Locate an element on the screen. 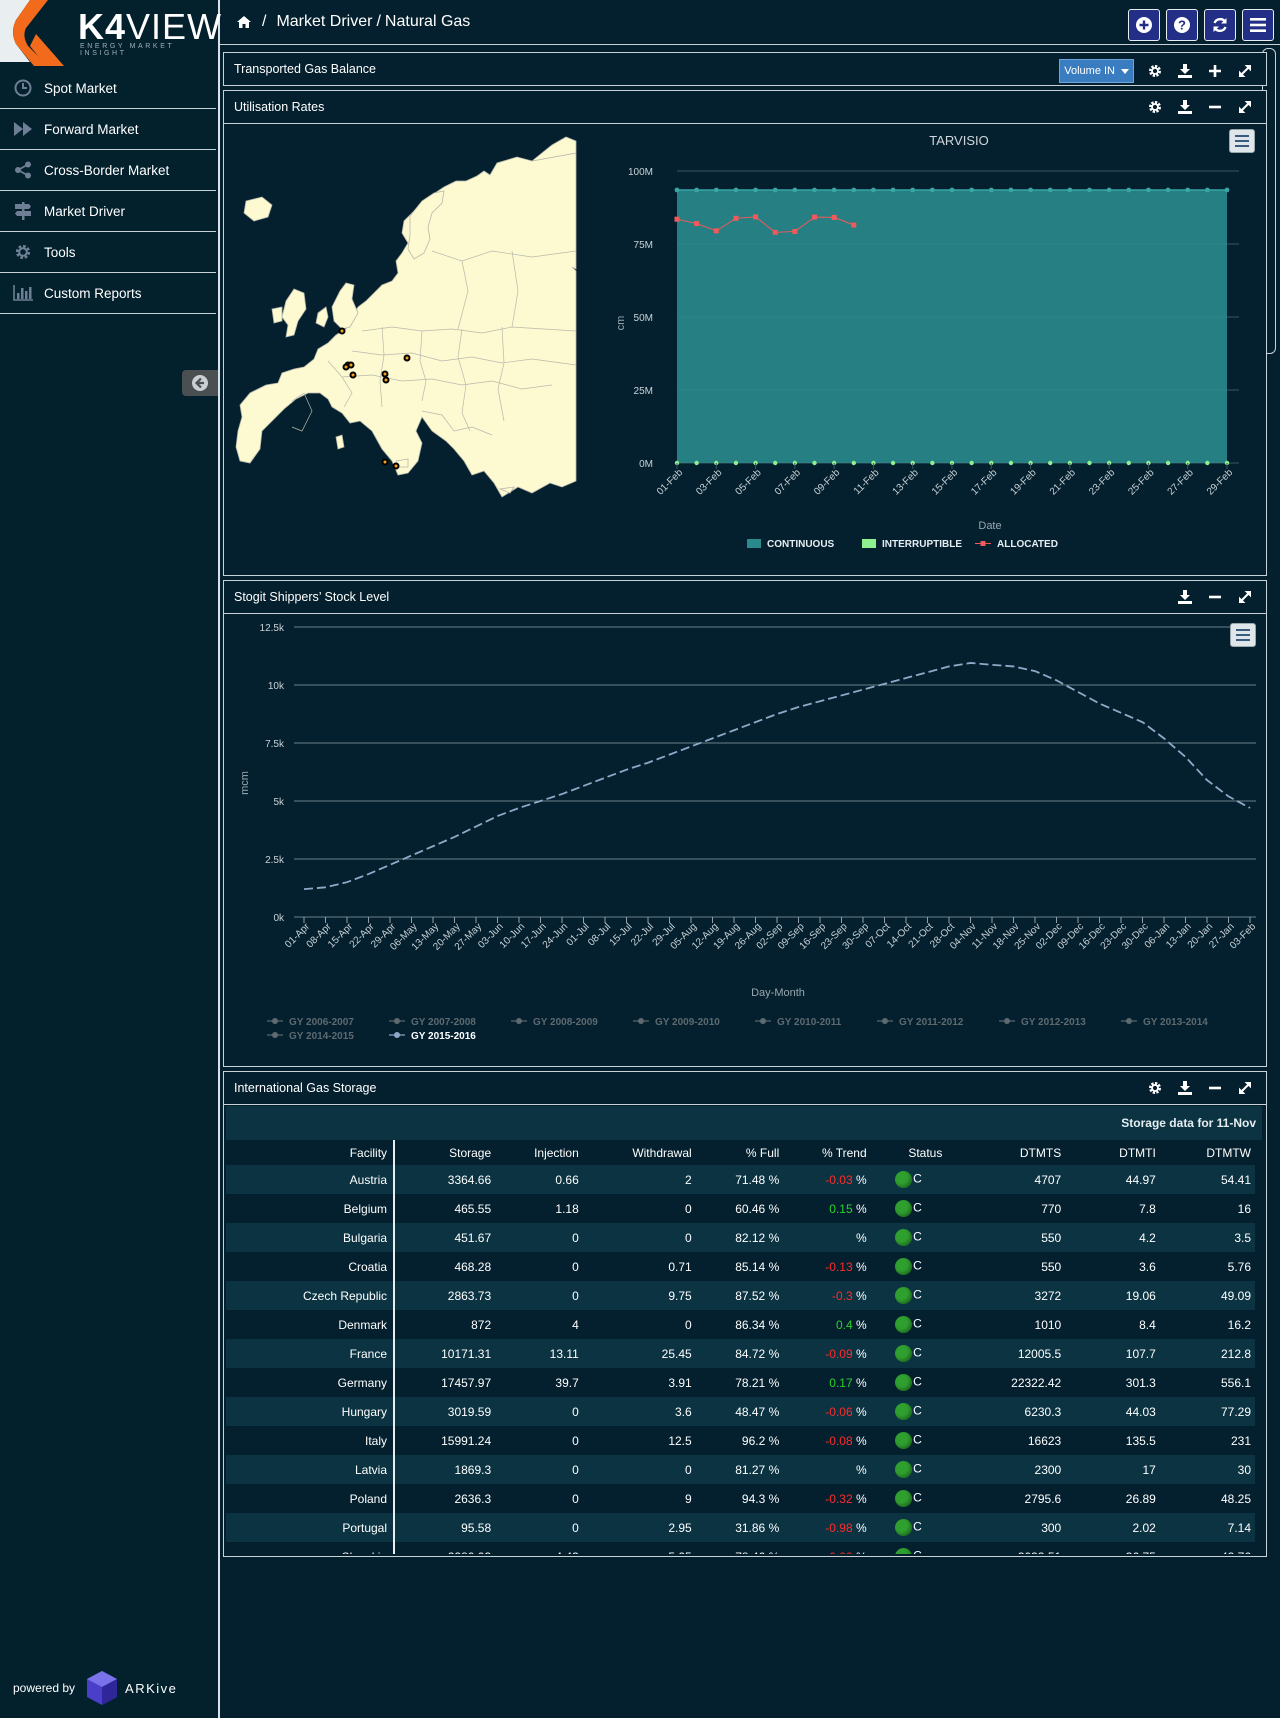  legend-item: GY 2010-2011 is located at coordinates (798, 1022).